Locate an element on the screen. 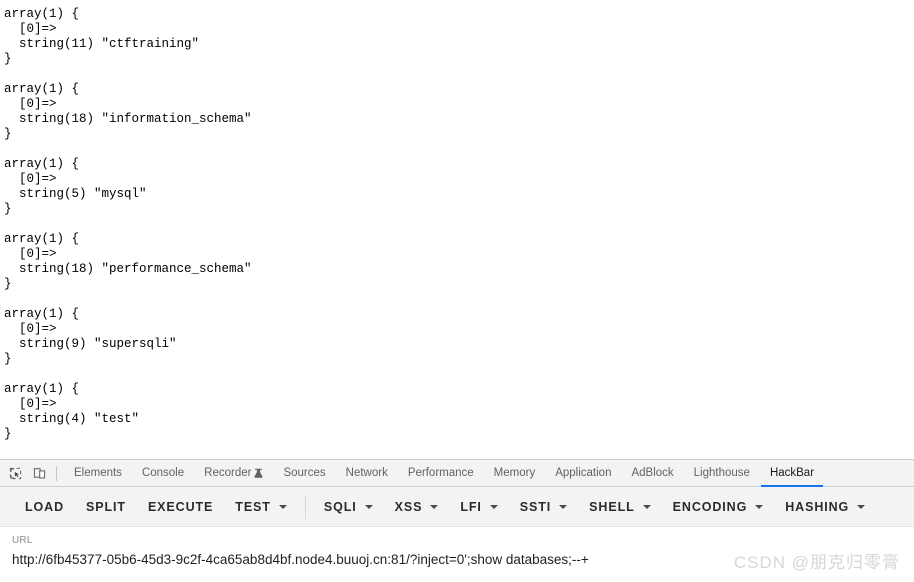 This screenshot has height=582, width=914. hackbar-button-label: EXECUTE is located at coordinates (180, 506).